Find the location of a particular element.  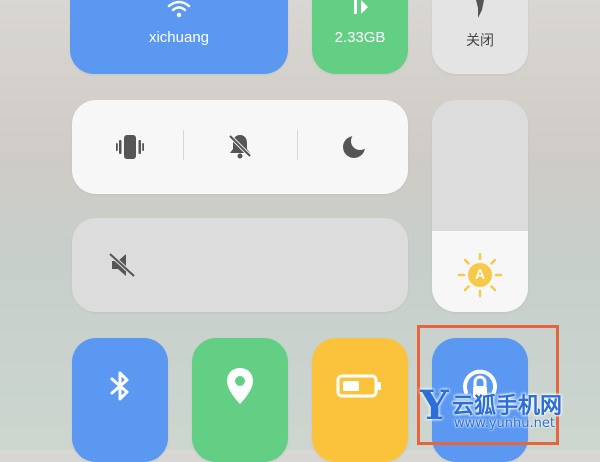

flashlight-icon is located at coordinates (480, 9).